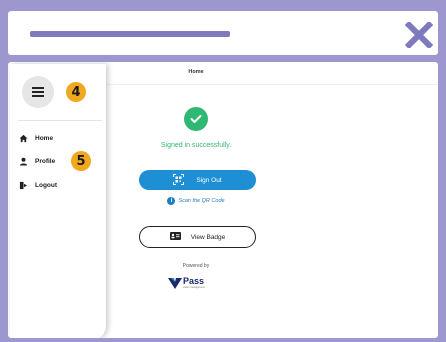 The width and height of the screenshot is (446, 342). What do you see at coordinates (175, 237) in the screenshot?
I see `id-card-icon` at bounding box center [175, 237].